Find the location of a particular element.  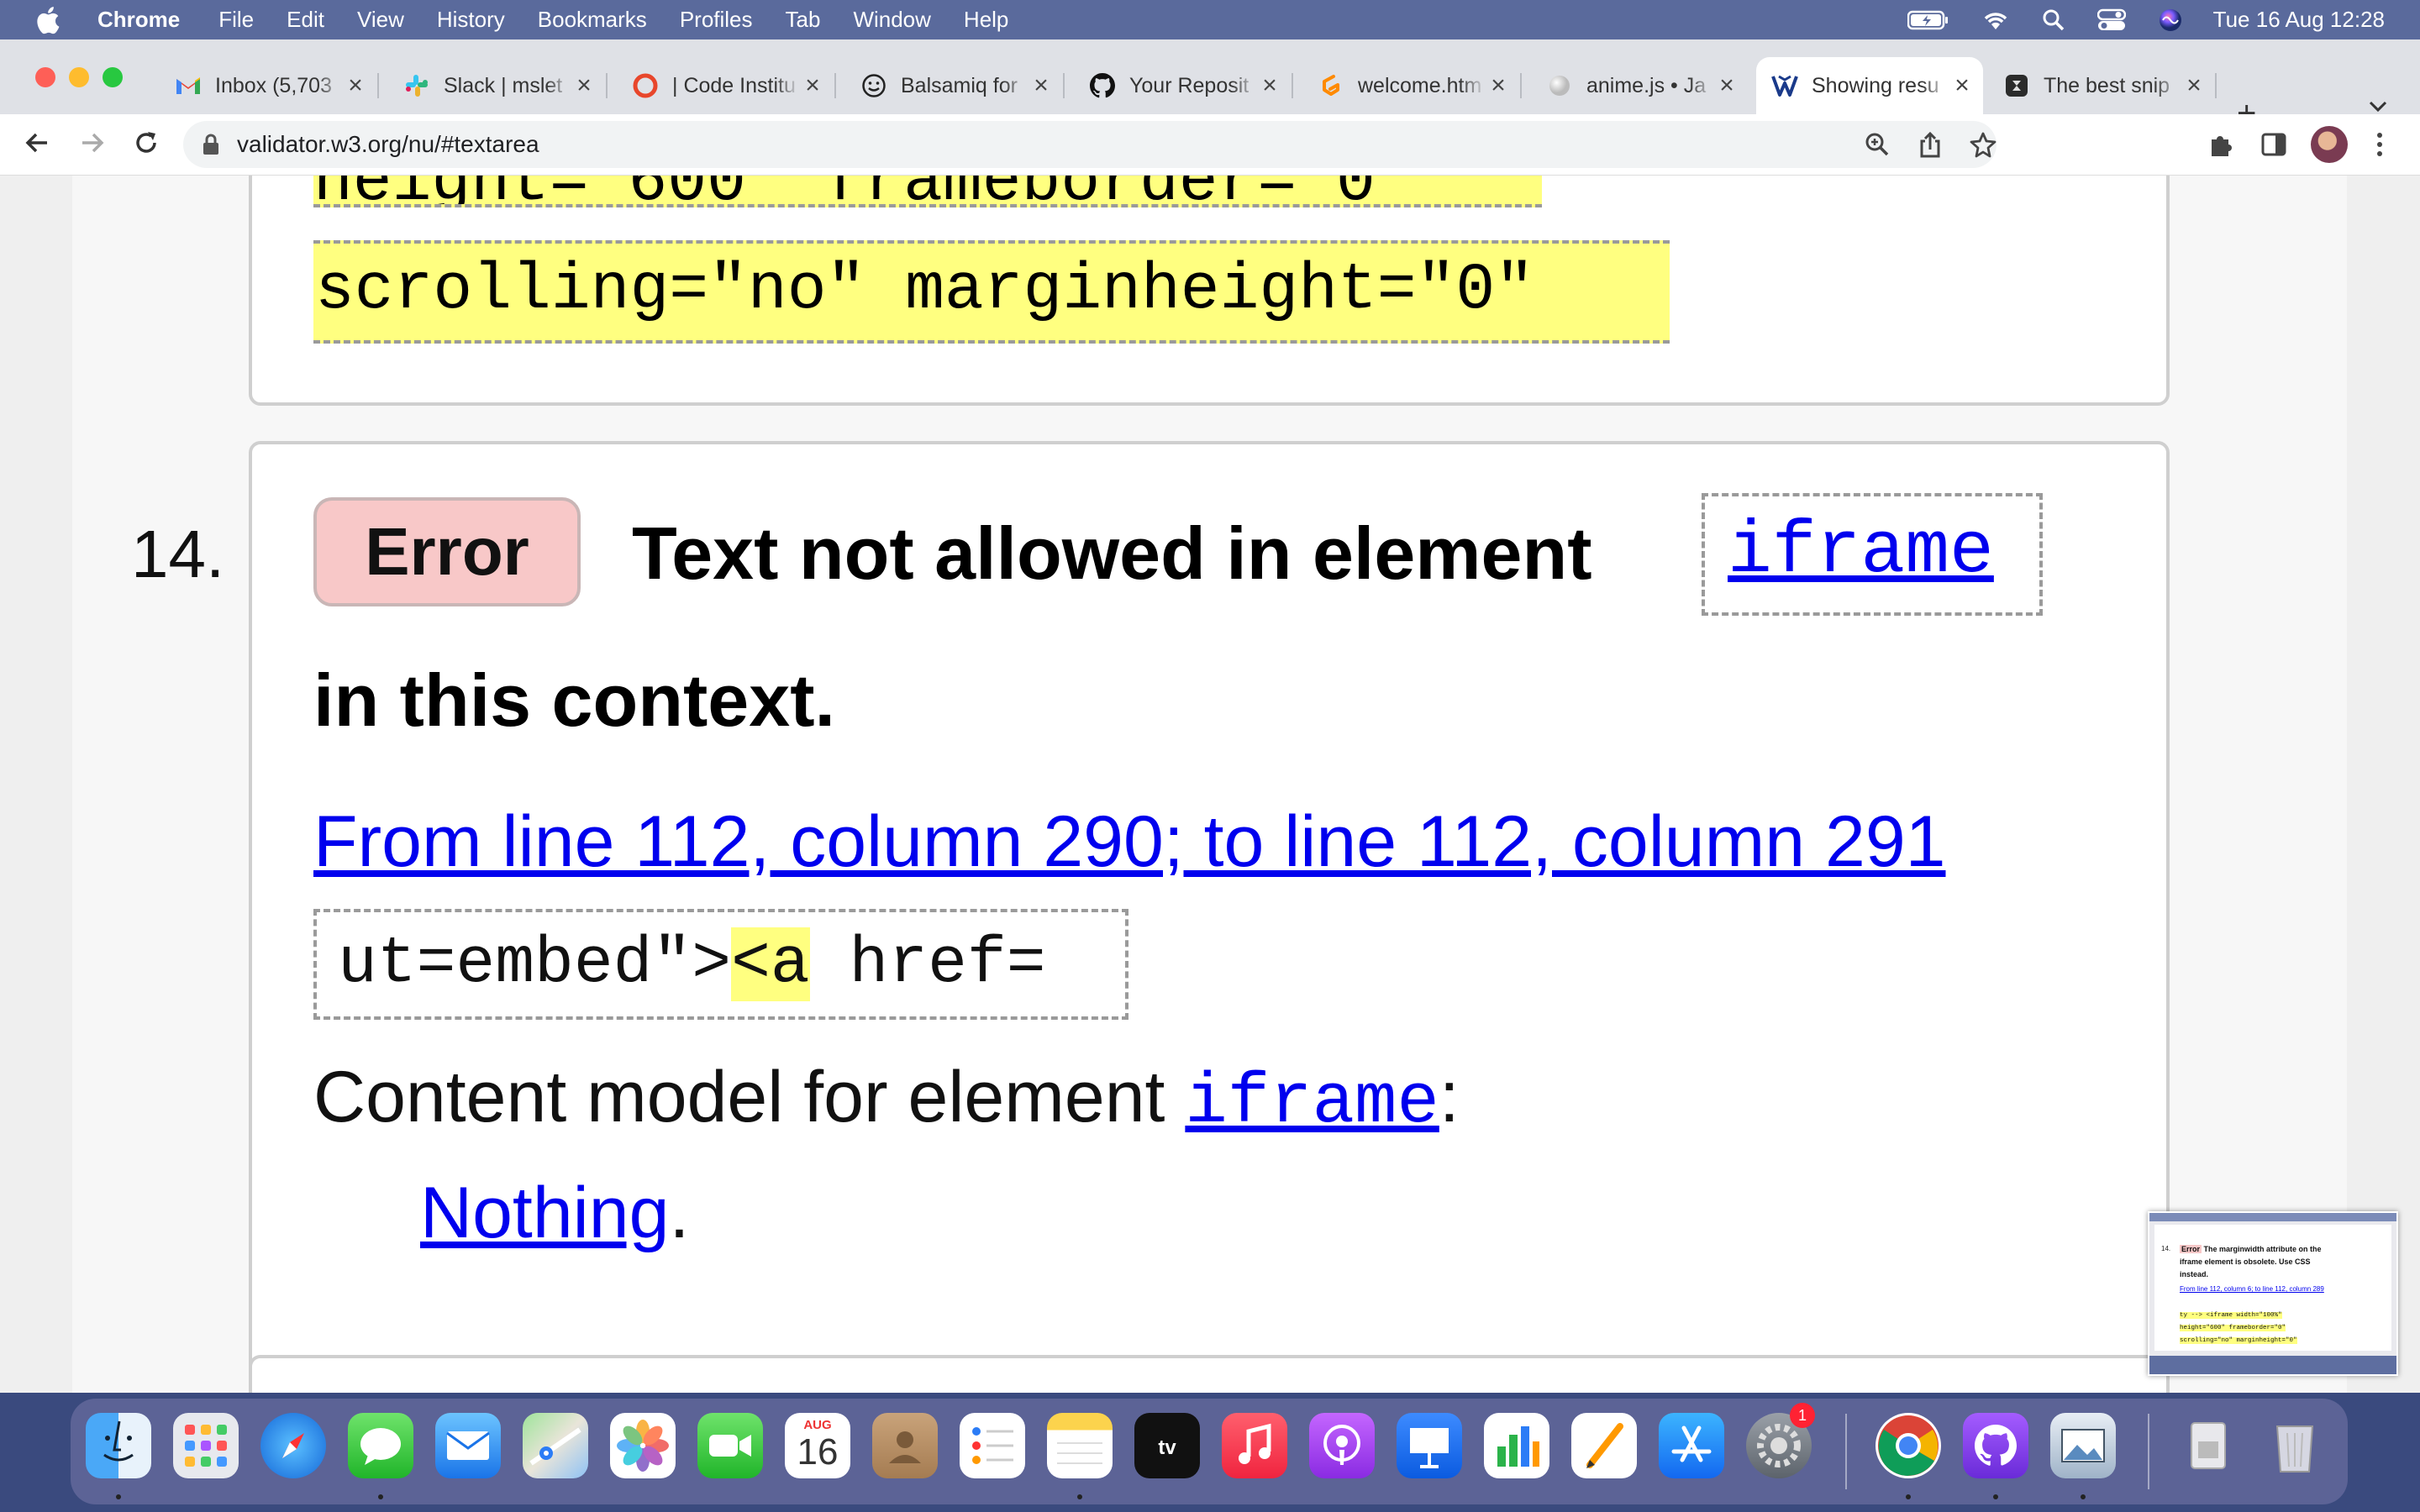

keynote-icon is located at coordinates (1429, 1445).